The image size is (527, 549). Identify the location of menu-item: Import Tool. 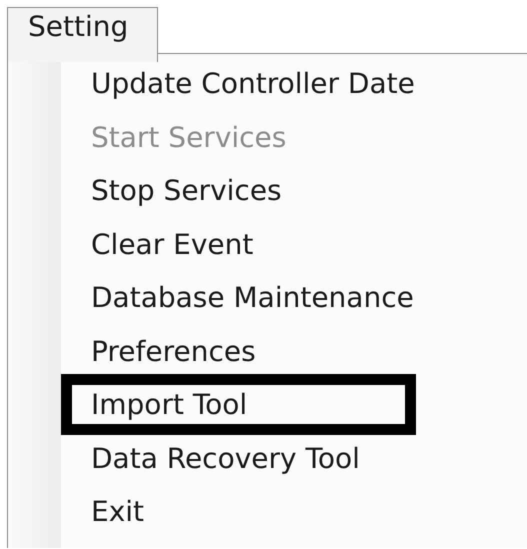
(238, 404).